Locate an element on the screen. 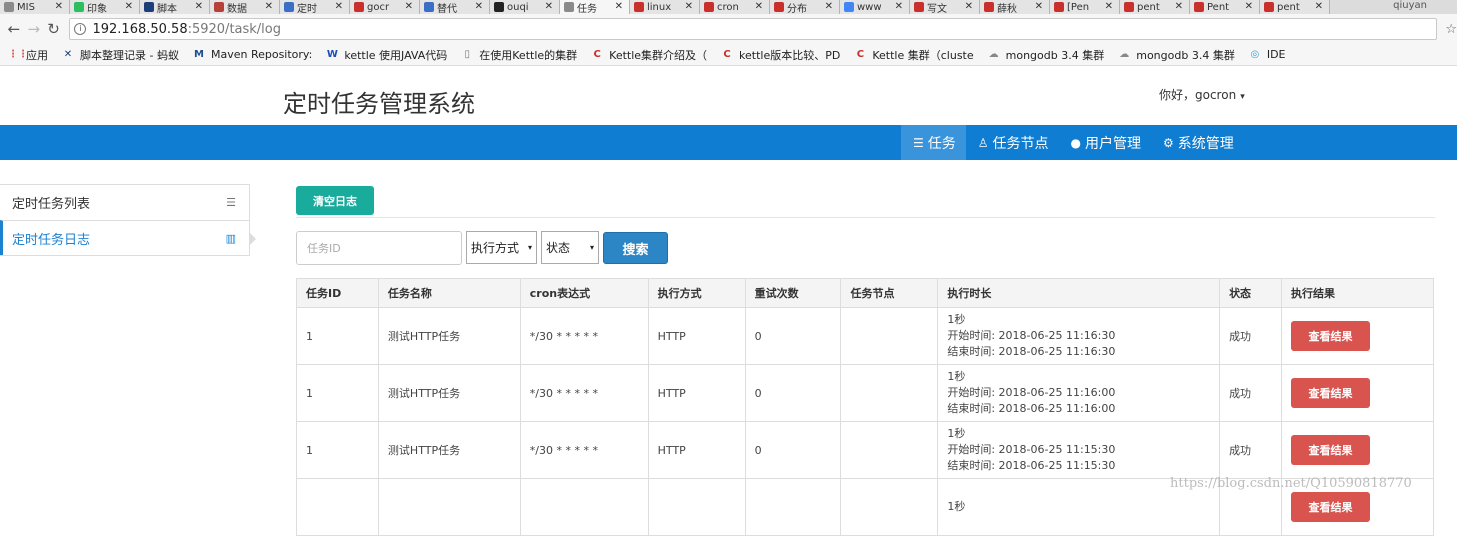 The image size is (1457, 536). nav-item-label: 用户管理 is located at coordinates (1113, 143).